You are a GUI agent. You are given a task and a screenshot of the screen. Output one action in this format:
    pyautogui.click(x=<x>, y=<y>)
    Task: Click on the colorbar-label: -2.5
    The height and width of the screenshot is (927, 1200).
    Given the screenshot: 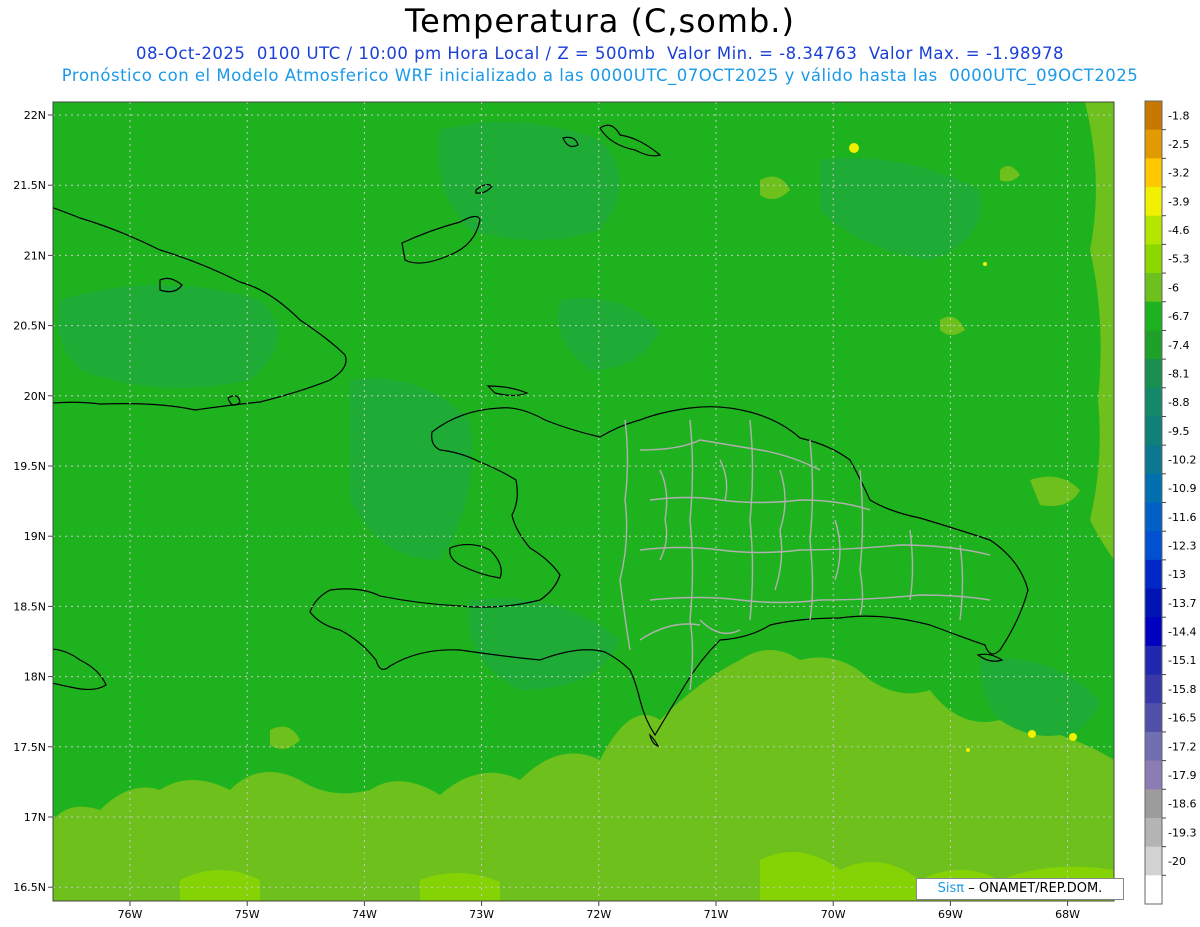 What is the action you would take?
    pyautogui.click(x=1178, y=144)
    